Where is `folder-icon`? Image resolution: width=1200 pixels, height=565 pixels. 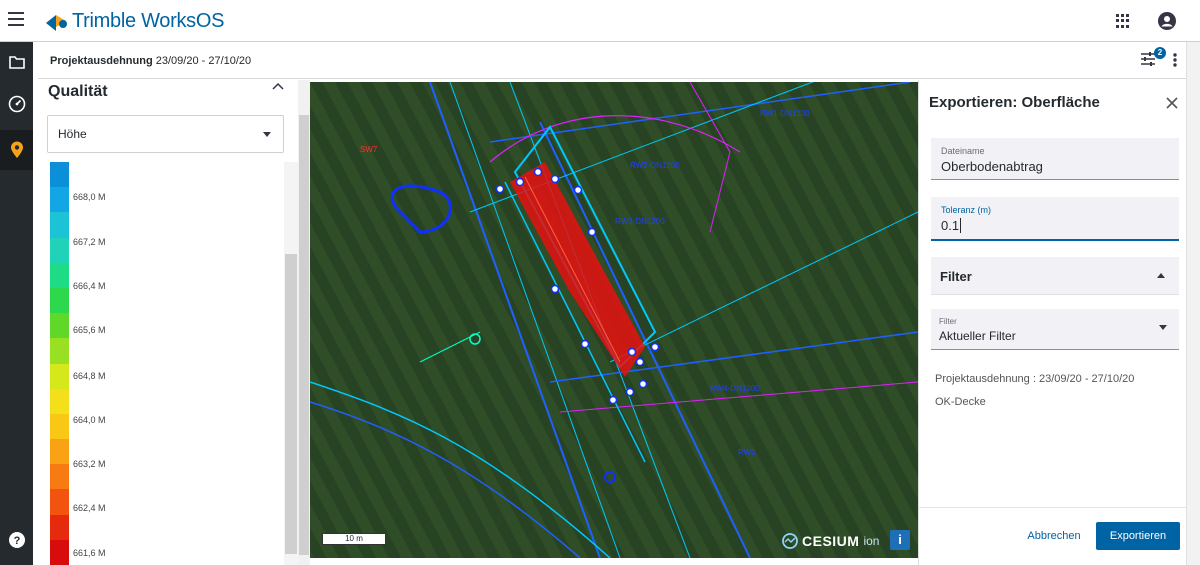 folder-icon is located at coordinates (16, 62).